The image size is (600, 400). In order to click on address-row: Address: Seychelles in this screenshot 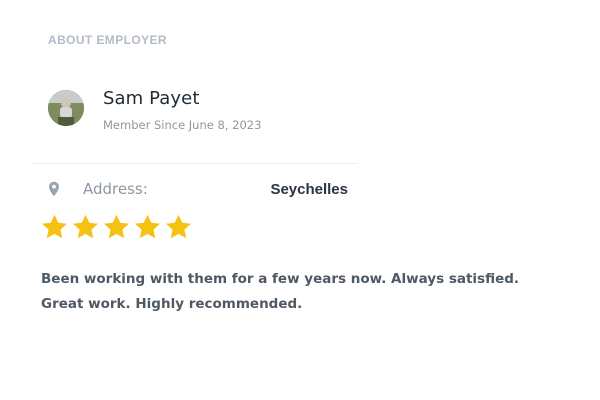, I will do `click(203, 190)`.